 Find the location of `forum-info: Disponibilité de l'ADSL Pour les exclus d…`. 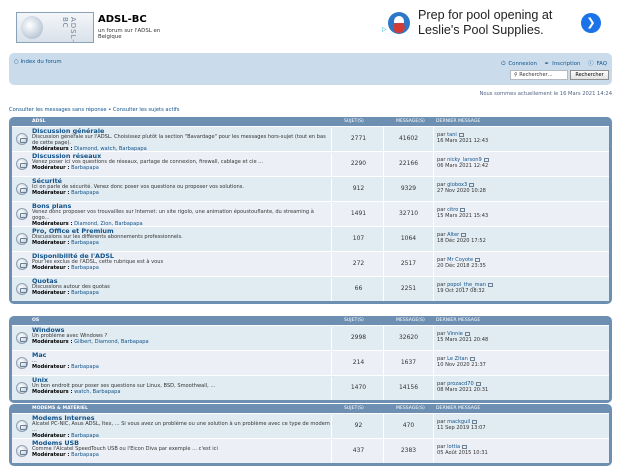

forum-info: Disponibilité de l'ADSL Pour les exclus d… is located at coordinates (182, 264).